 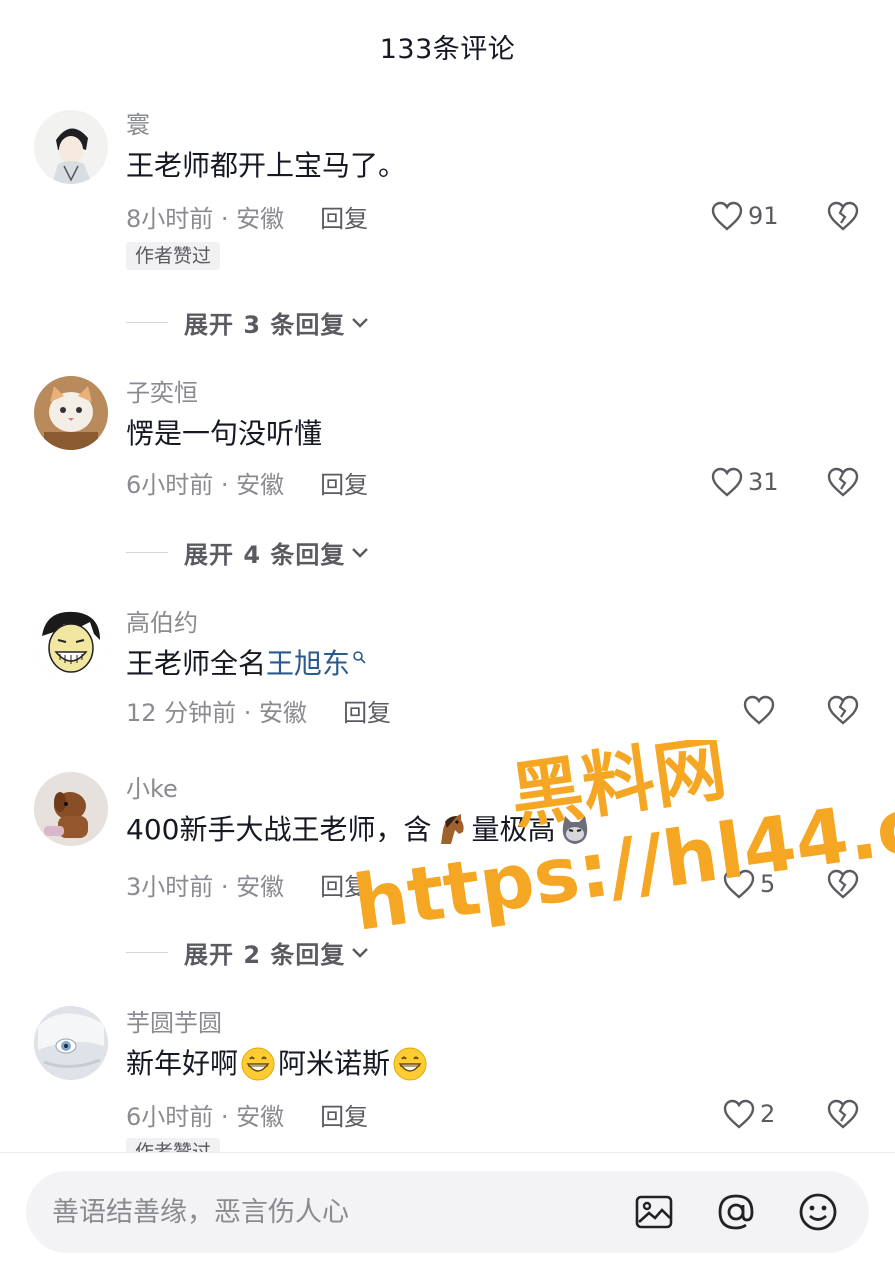 I want to click on comment-text: 400新手大战王老师，含 量极高, so click(x=510, y=830).